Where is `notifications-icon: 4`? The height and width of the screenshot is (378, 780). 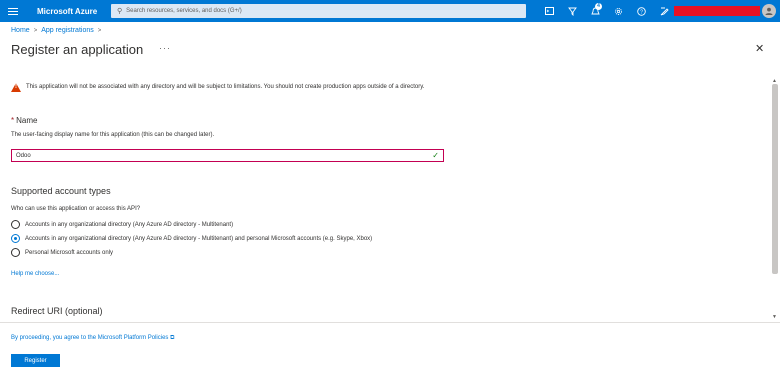 notifications-icon: 4 is located at coordinates (595, 11).